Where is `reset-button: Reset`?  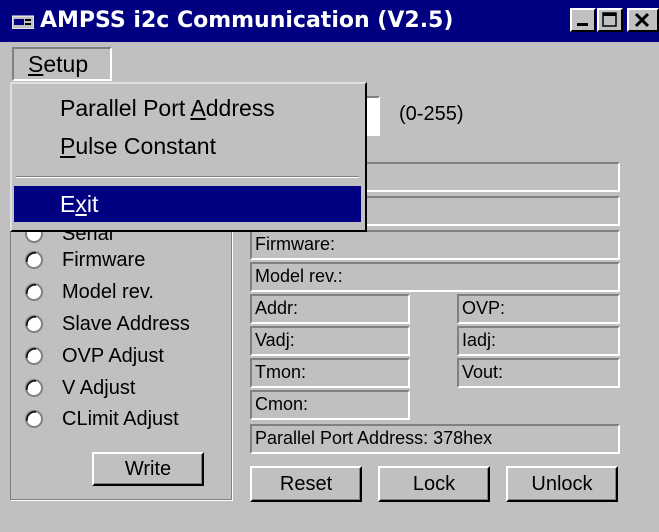 reset-button: Reset is located at coordinates (306, 484).